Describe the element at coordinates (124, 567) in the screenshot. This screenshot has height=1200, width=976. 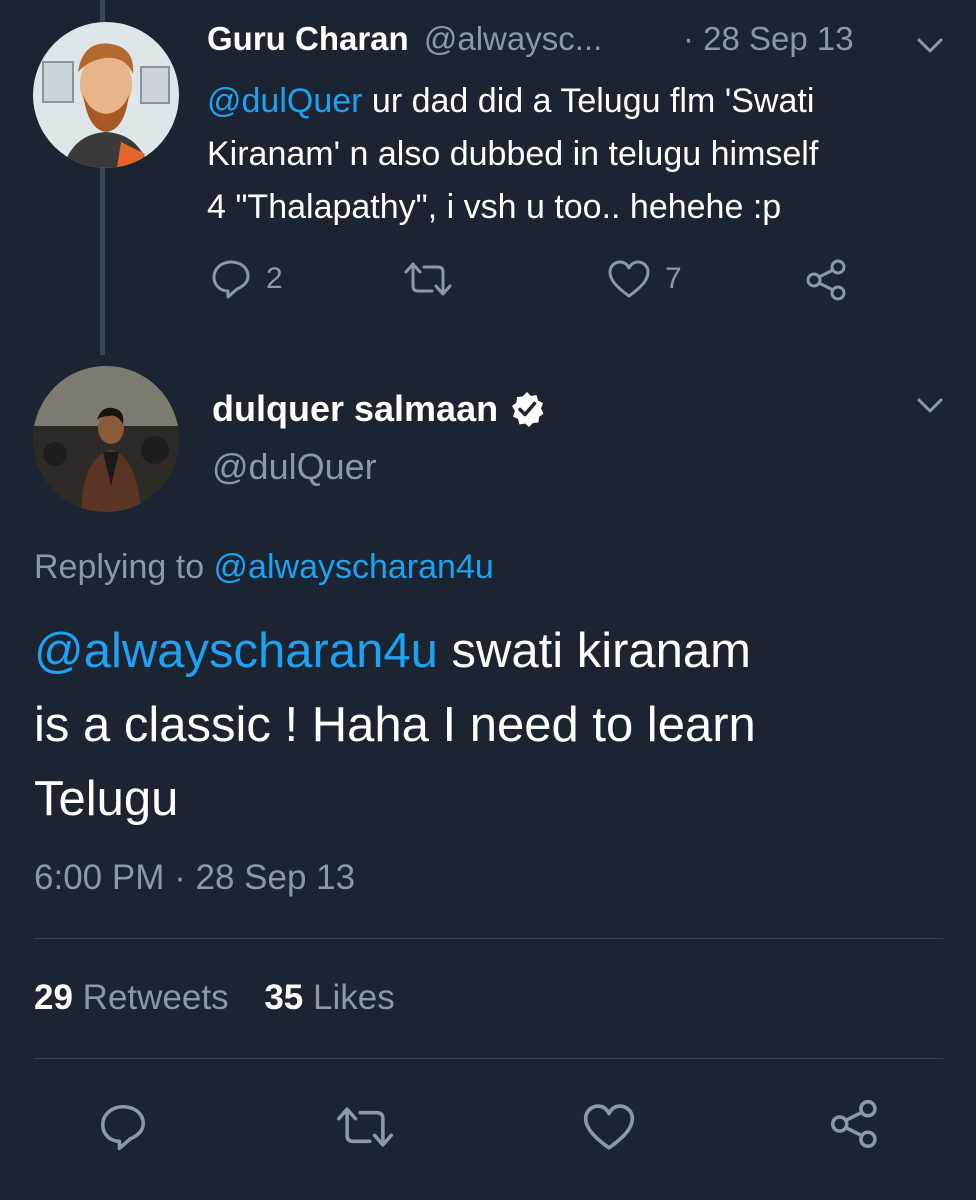
I see `replying-to-label: Replying to` at that location.